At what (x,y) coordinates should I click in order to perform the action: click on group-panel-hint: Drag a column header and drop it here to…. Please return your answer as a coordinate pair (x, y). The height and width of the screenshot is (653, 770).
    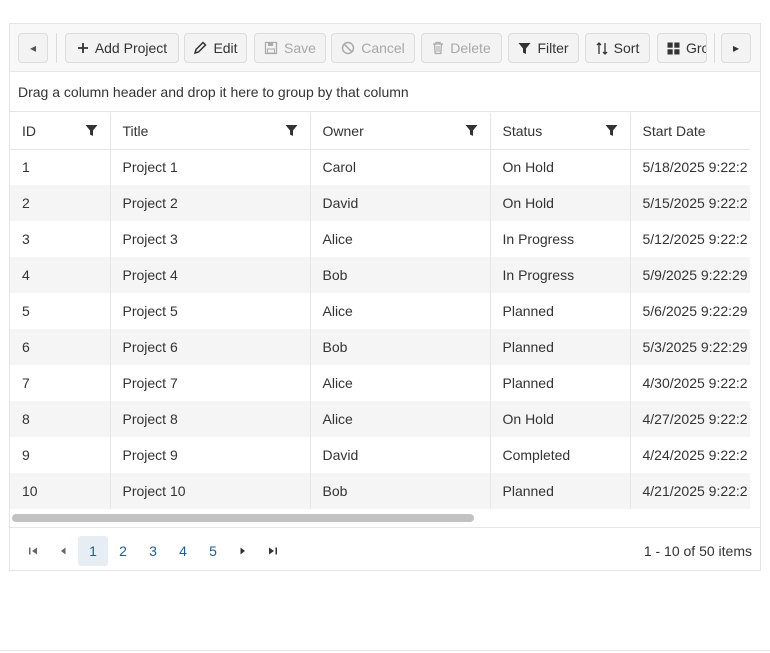
    Looking at the image, I should click on (213, 92).